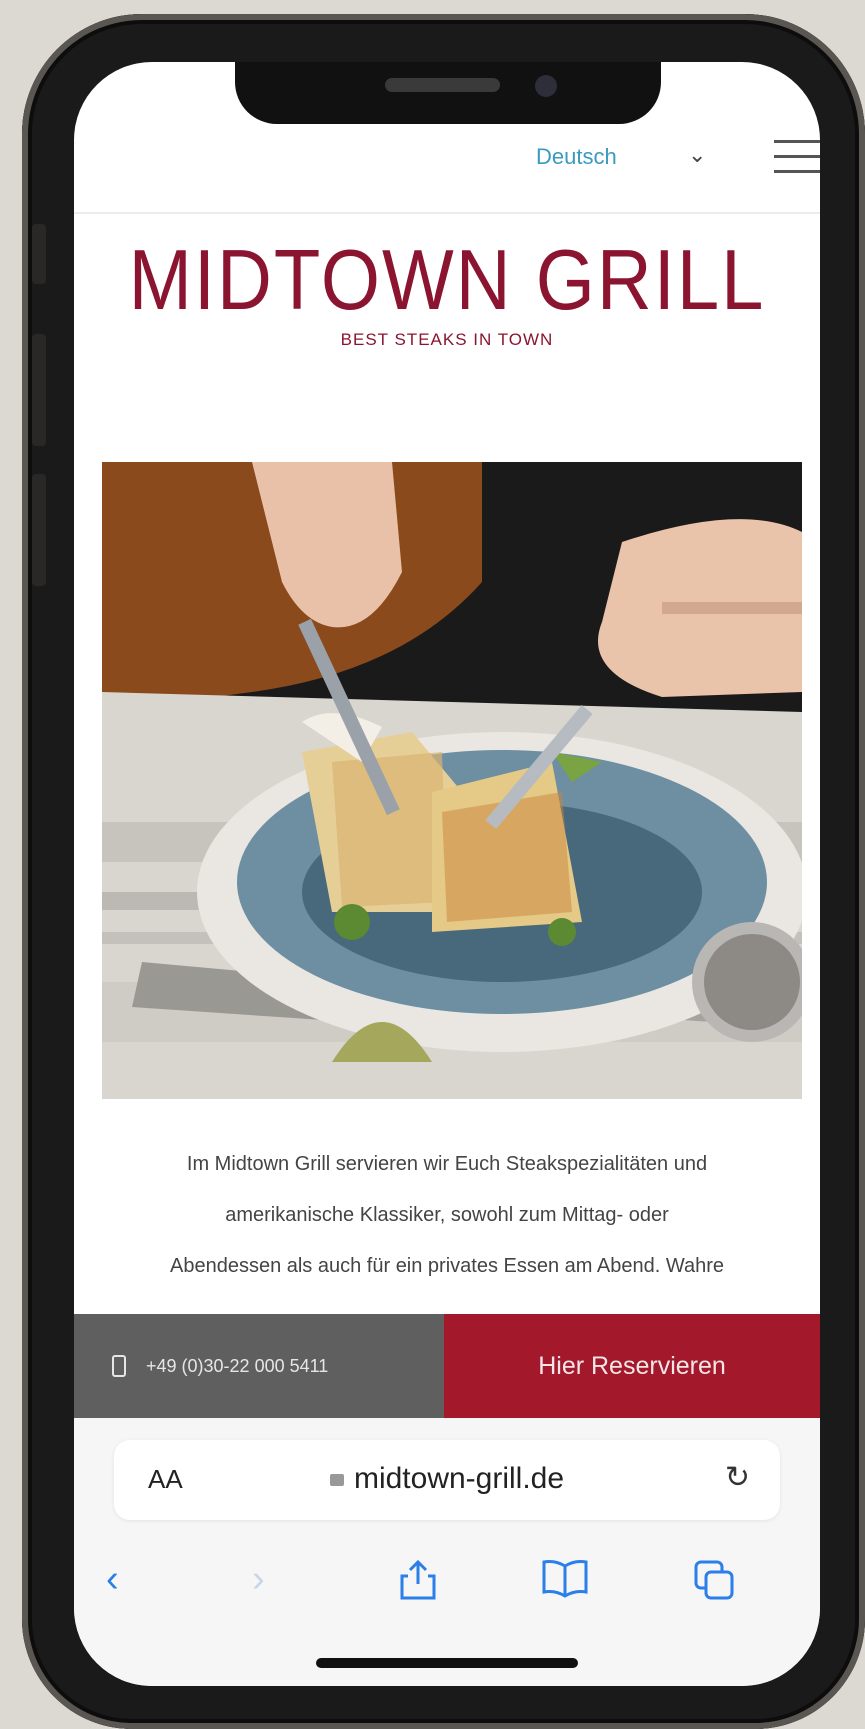  Describe the element at coordinates (39, 254) in the screenshot. I see `mute-switch` at that location.